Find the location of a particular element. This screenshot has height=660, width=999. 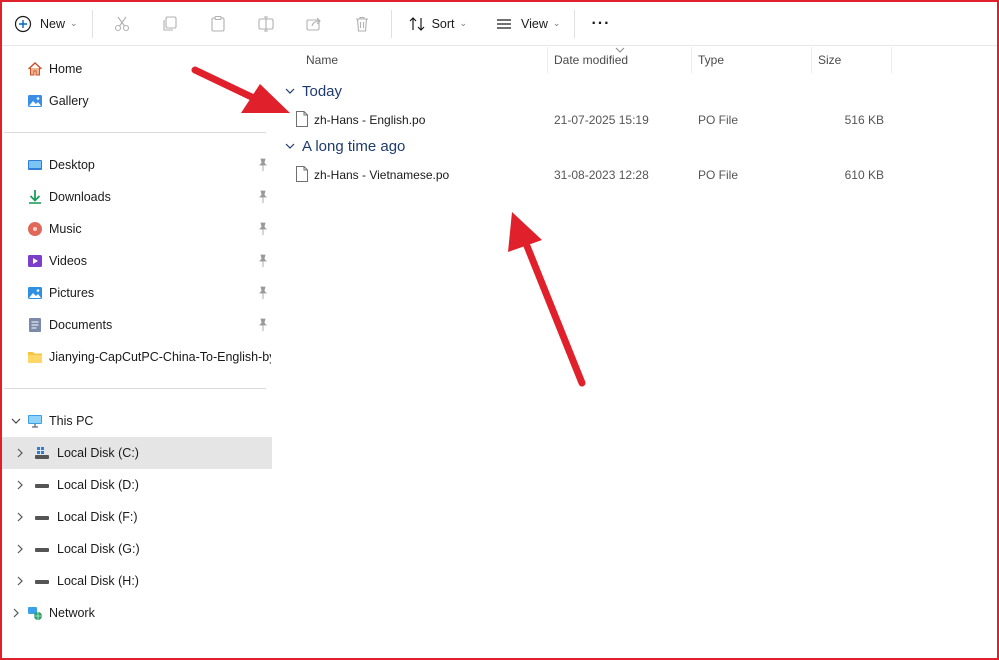

file-date: 21-07-2025 15:19 is located at coordinates (601, 120).